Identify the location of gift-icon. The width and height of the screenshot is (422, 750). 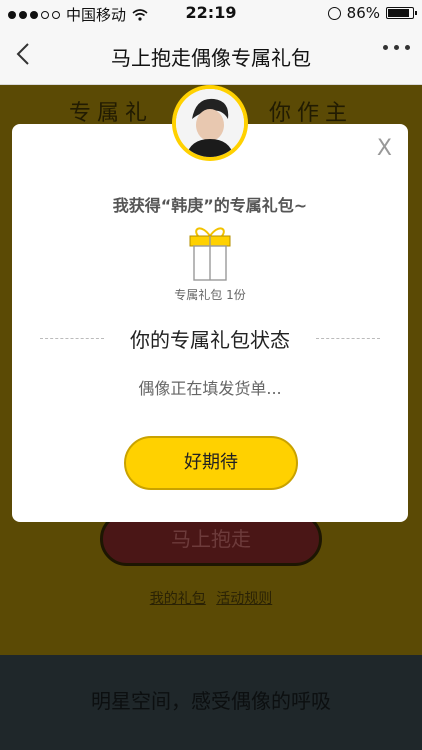
(210, 254).